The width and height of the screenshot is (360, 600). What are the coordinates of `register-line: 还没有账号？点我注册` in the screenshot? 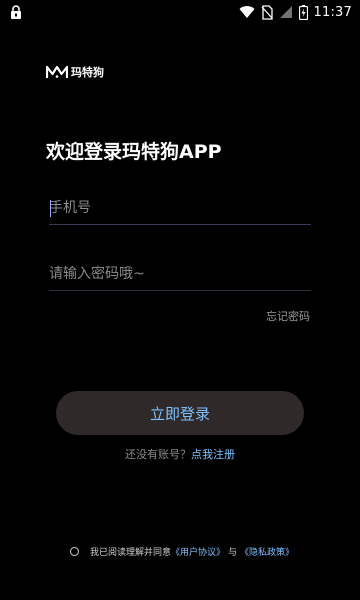 It's located at (180, 454).